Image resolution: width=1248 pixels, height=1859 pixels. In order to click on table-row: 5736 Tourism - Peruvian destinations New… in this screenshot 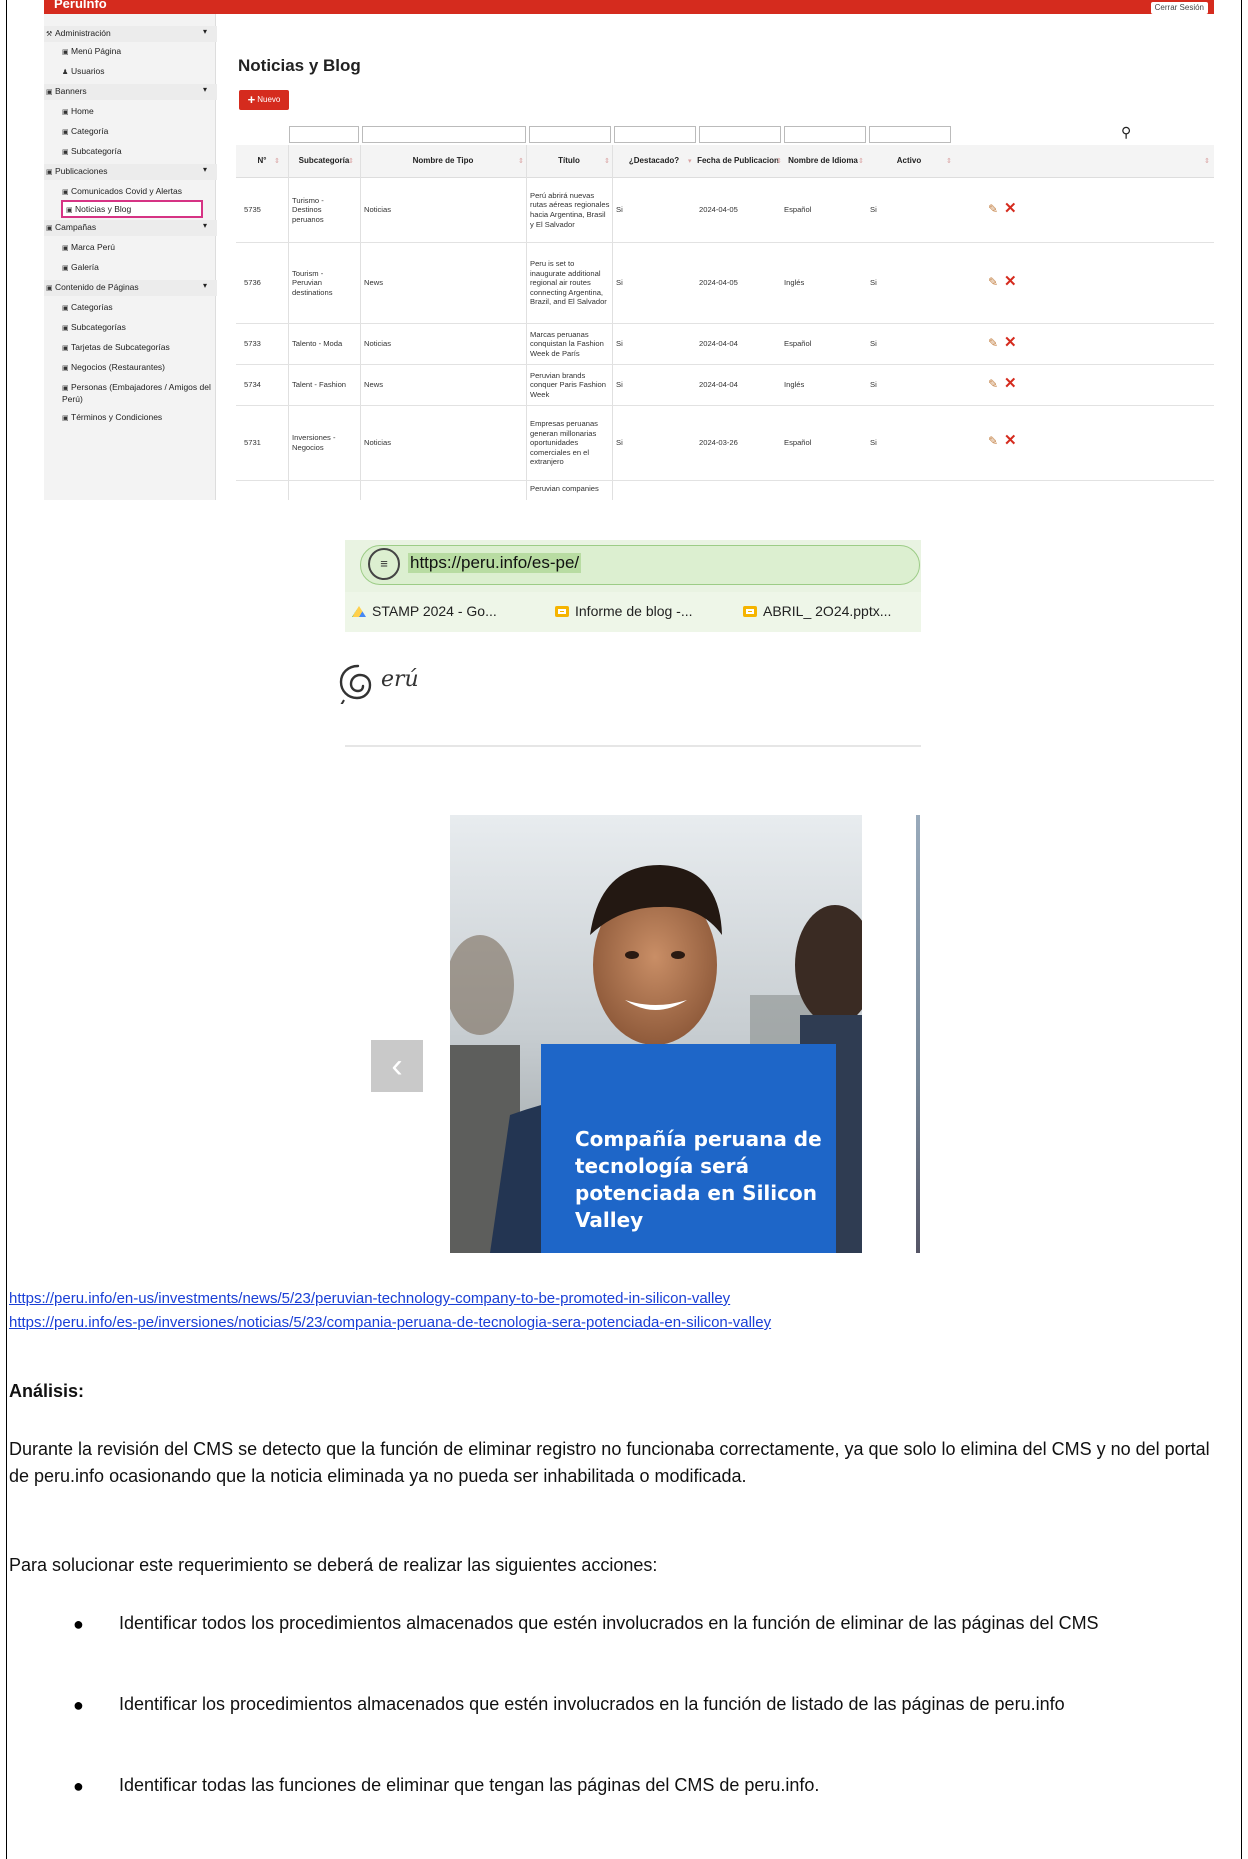, I will do `click(725, 283)`.